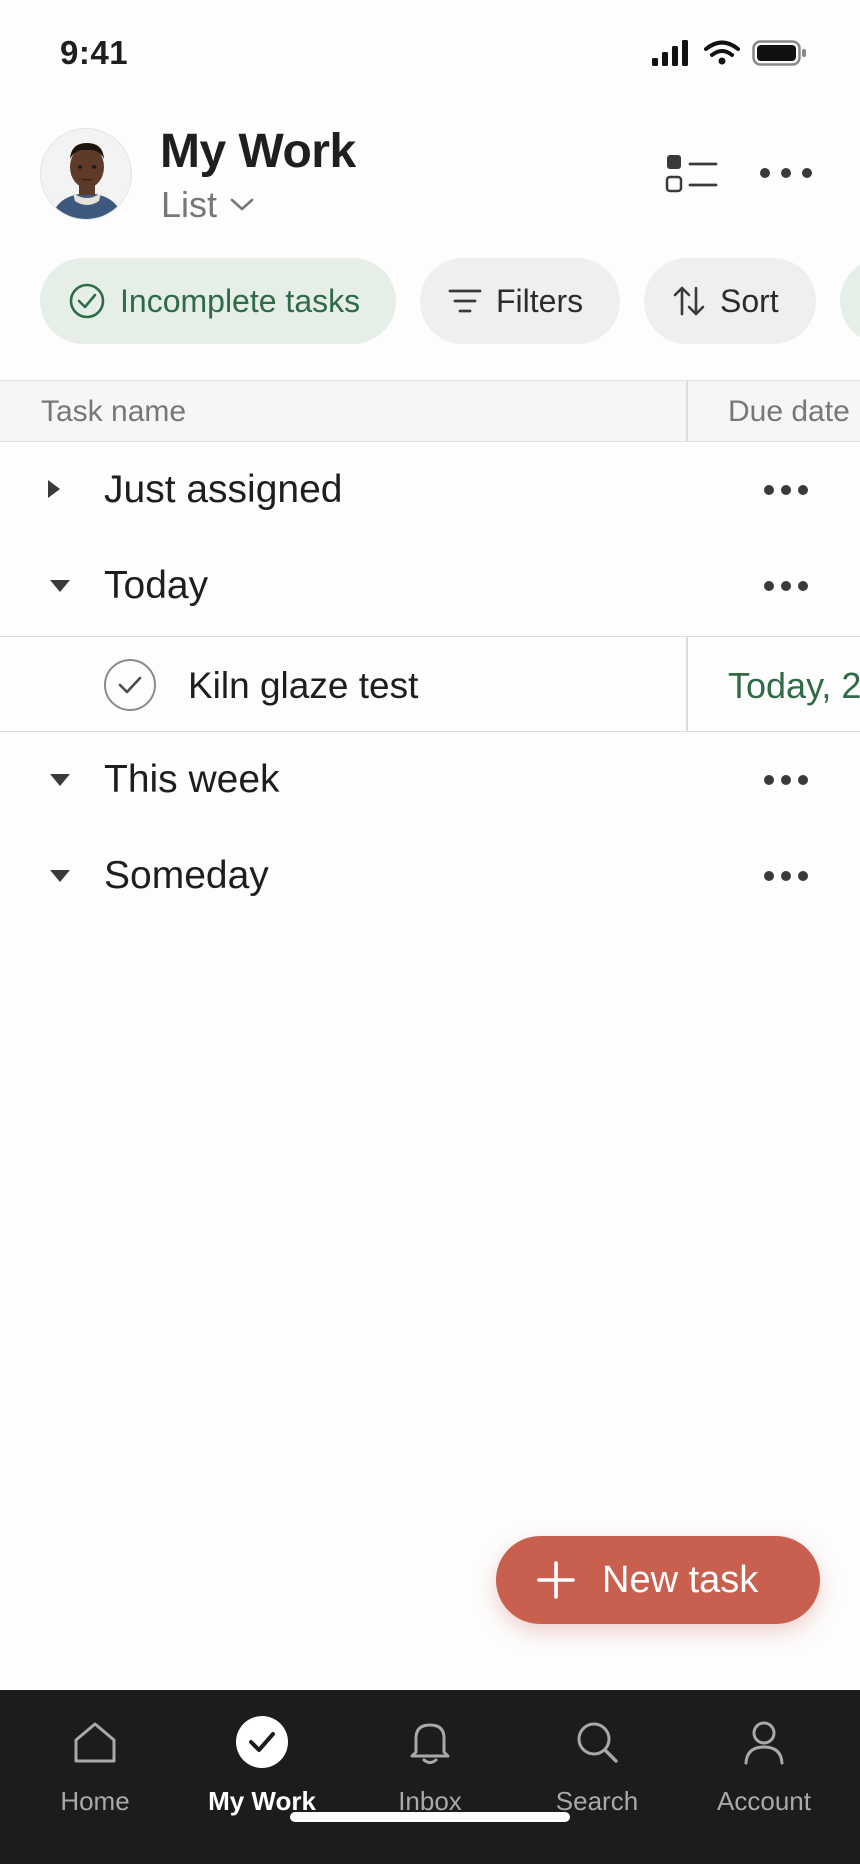  I want to click on column-due-date: Due date, so click(789, 412).